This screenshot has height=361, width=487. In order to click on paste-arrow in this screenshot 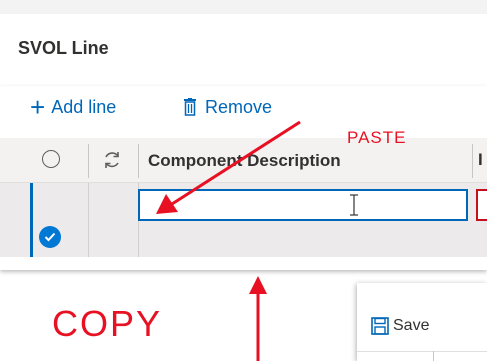, I will do `click(228, 167)`.